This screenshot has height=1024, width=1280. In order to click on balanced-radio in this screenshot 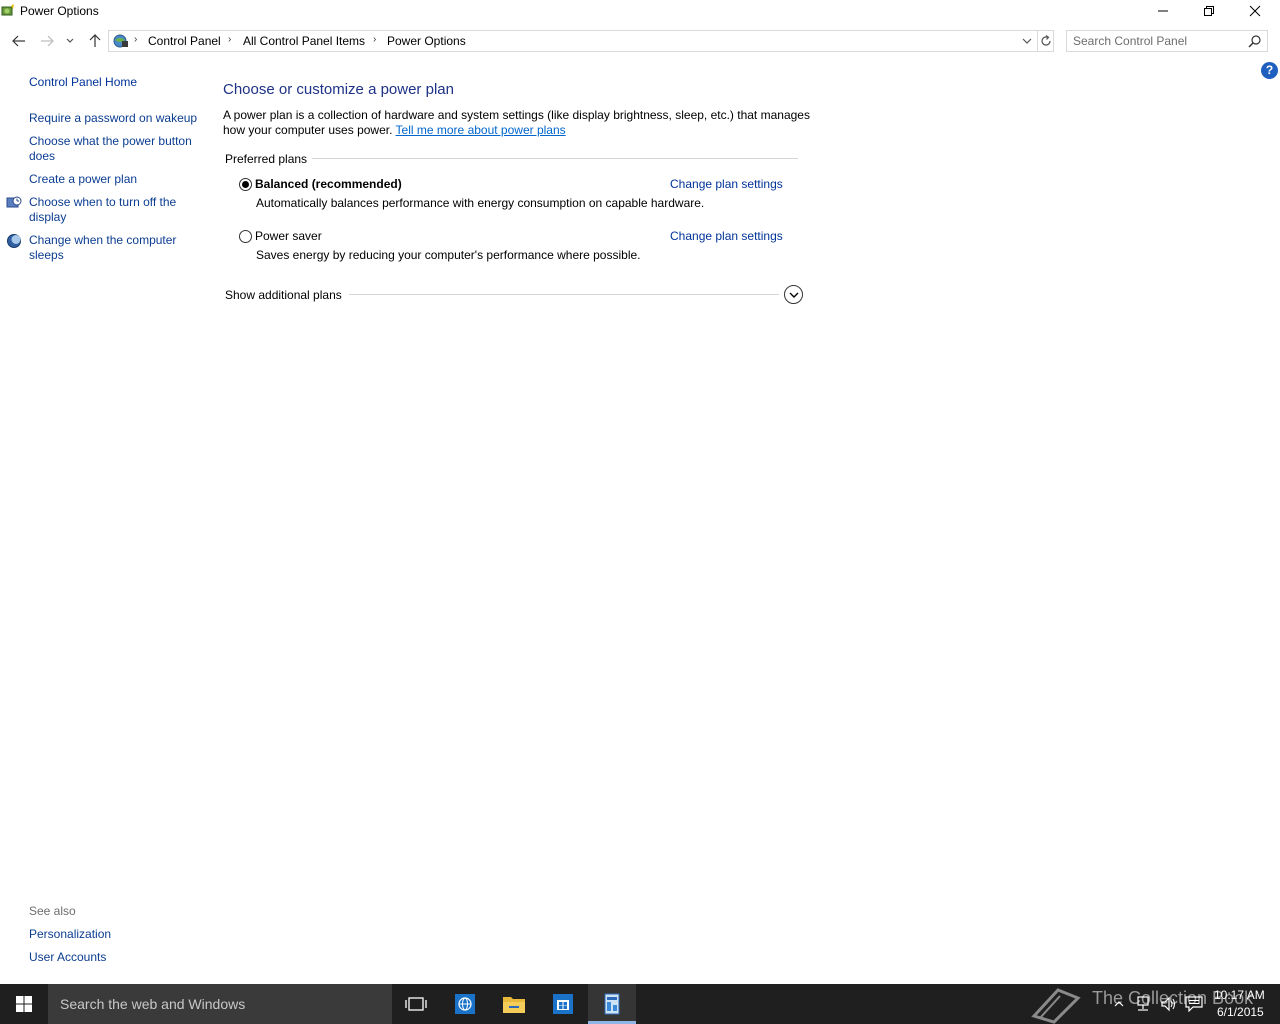, I will do `click(245, 184)`.